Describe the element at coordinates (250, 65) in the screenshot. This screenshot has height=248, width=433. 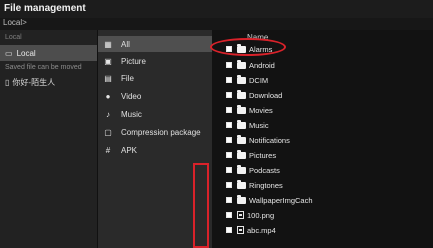
I see `file-row-android: Android` at that location.